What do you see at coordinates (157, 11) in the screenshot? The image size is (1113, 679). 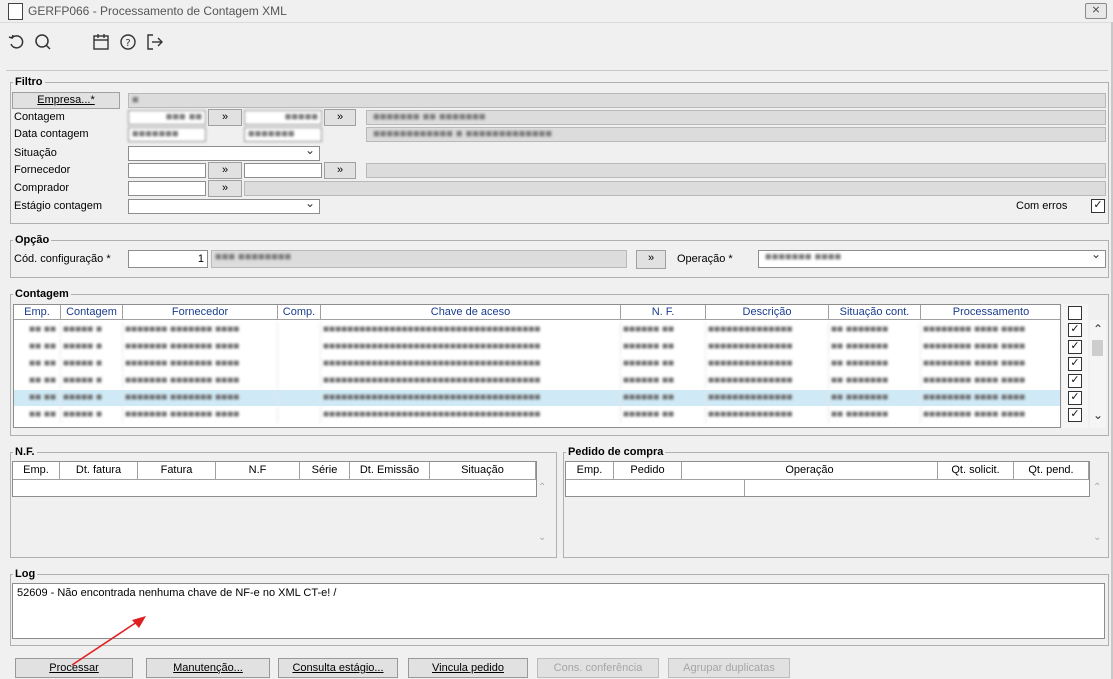 I see `window-title: GERFP066 - Processamento de Contagem XML` at bounding box center [157, 11].